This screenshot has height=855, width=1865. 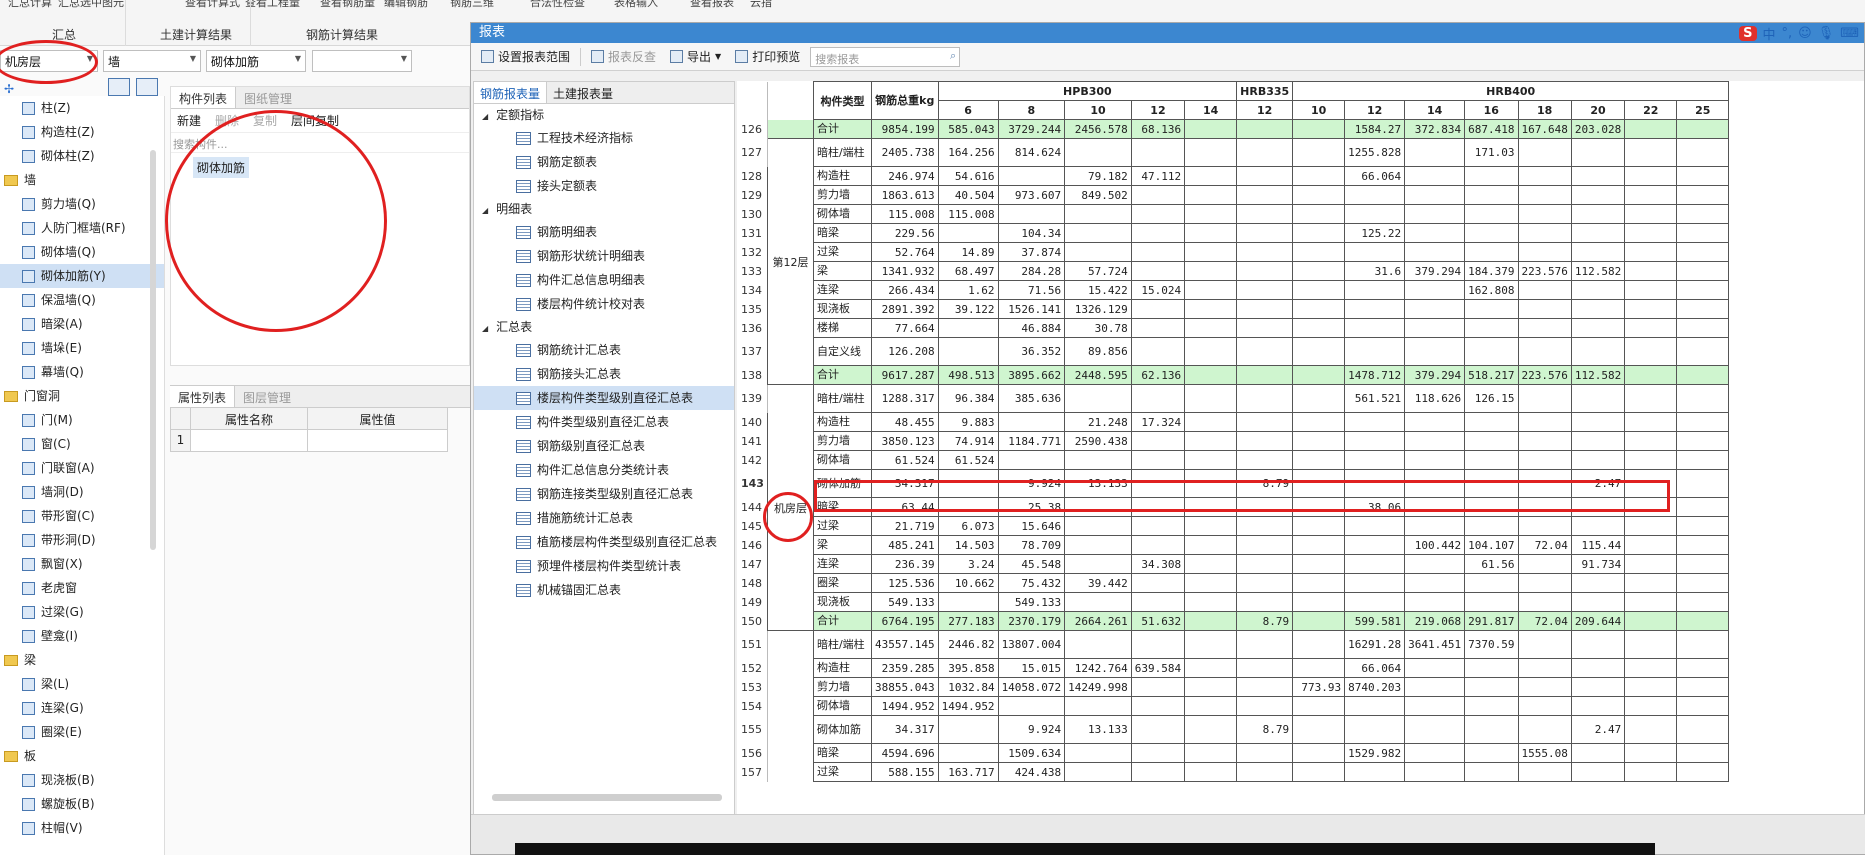 What do you see at coordinates (82, 300) in the screenshot?
I see `sidebar-item: 保温墙(Q)` at bounding box center [82, 300].